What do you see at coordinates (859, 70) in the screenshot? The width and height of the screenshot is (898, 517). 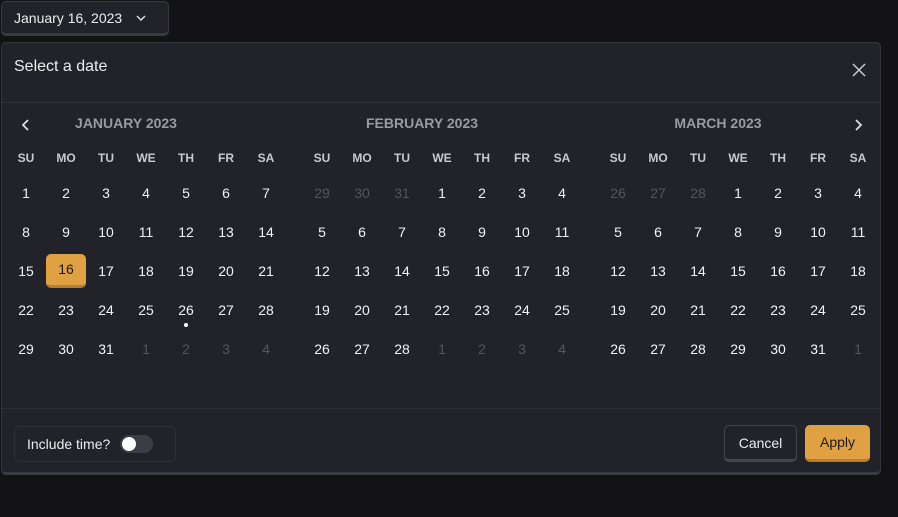 I see `close-icon` at bounding box center [859, 70].